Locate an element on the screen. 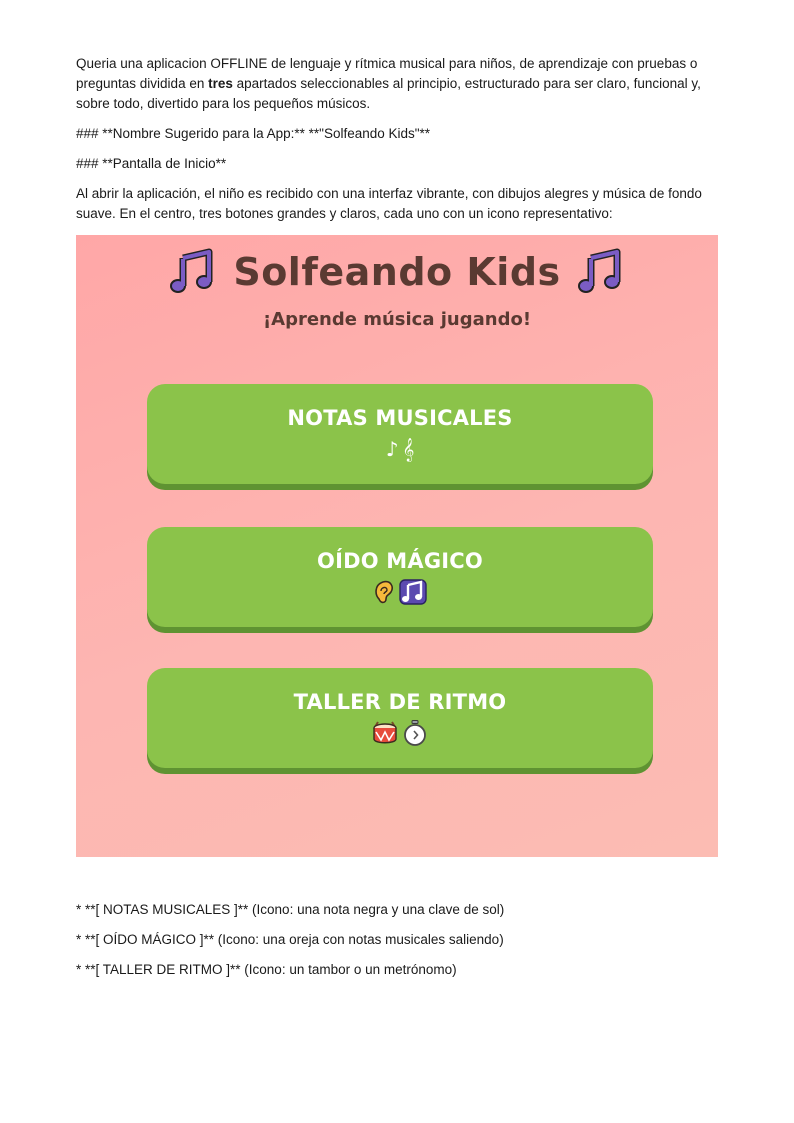 The height and width of the screenshot is (1123, 794). app-subtitle: ¡Aprende música jugando! is located at coordinates (397, 319).